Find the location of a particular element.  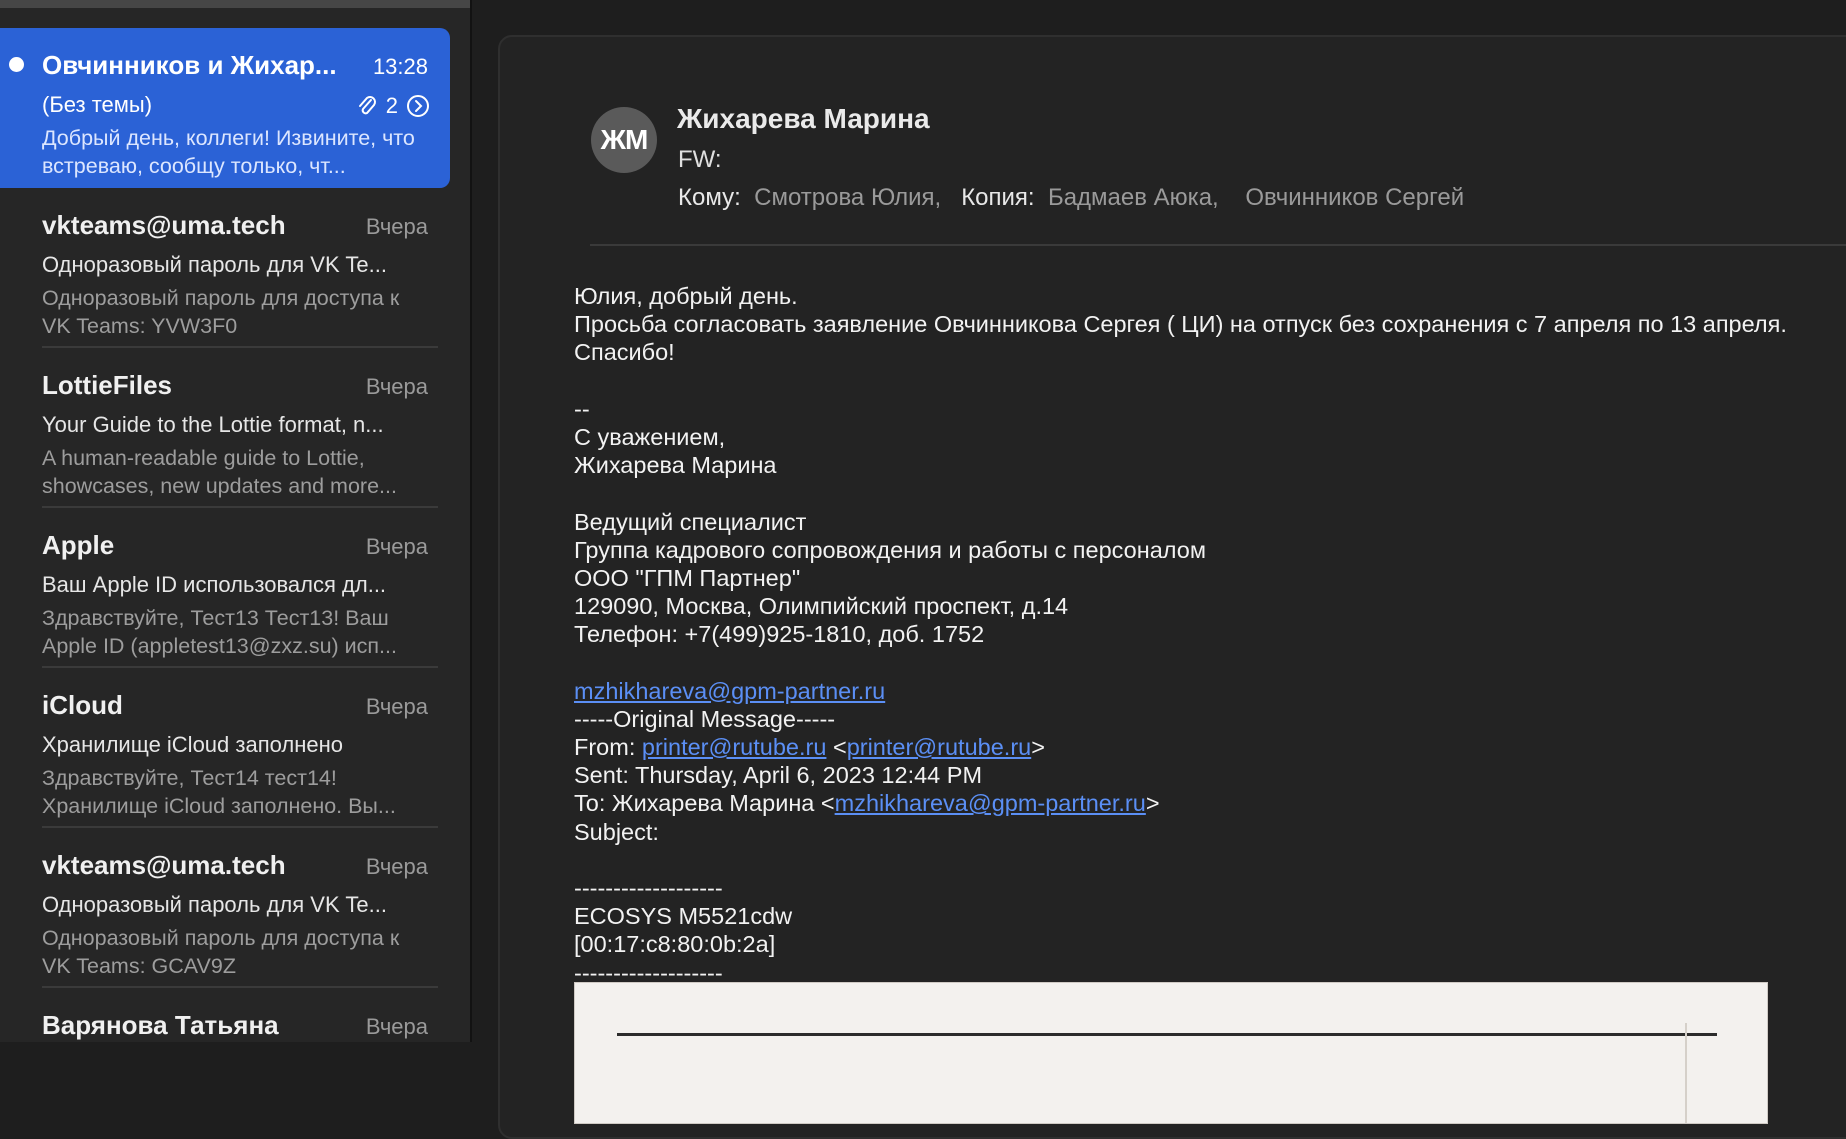

thread-count: 2 is located at coordinates (391, 105).